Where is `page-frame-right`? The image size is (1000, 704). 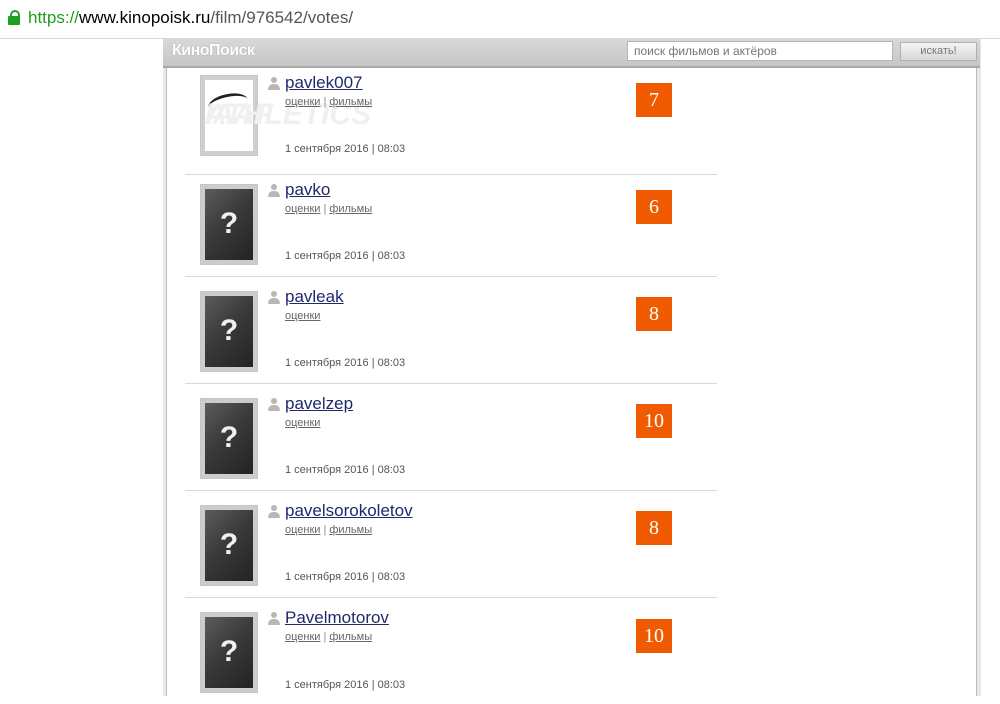
page-frame-right is located at coordinates (978, 367).